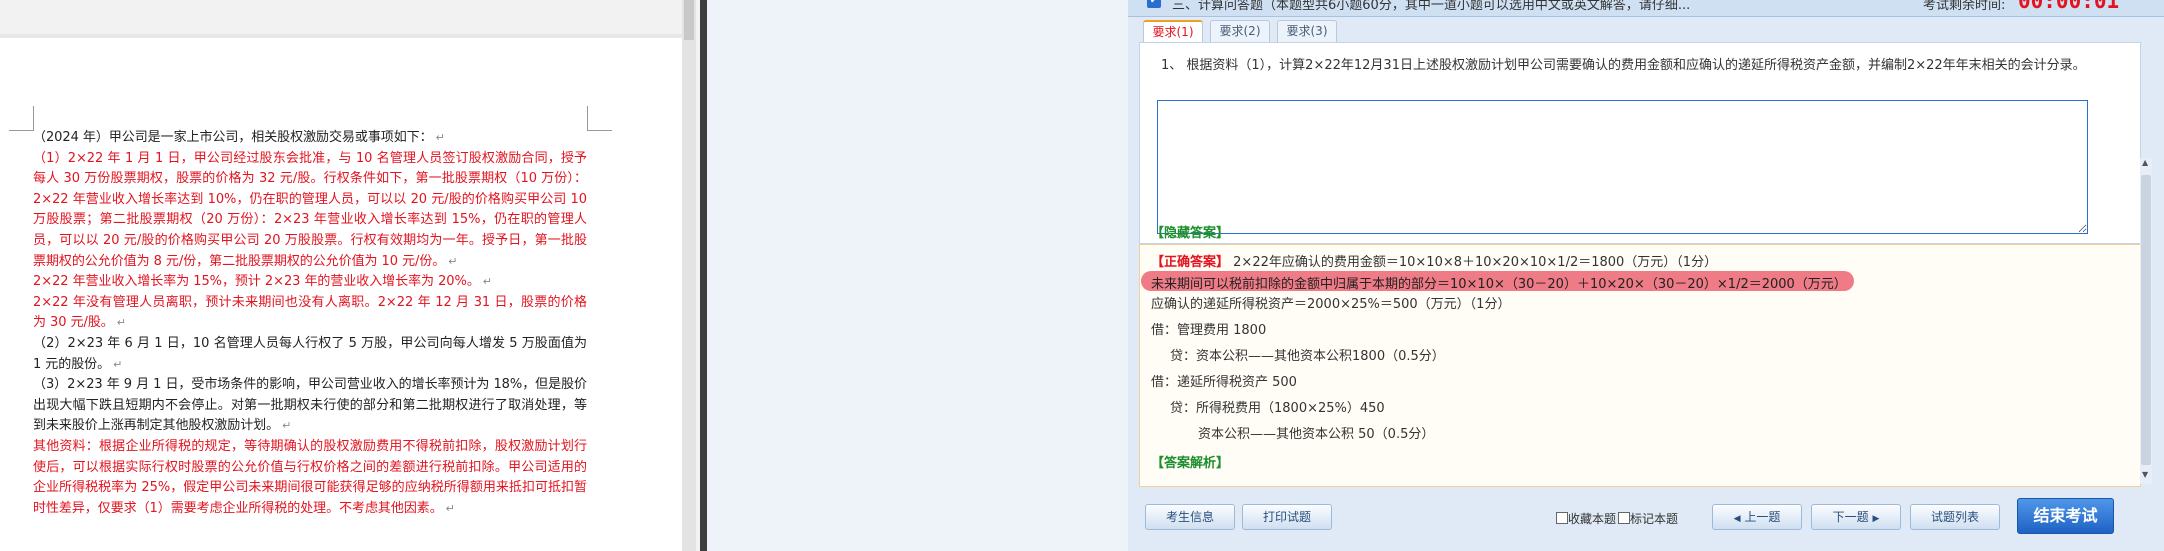  What do you see at coordinates (341, 36) in the screenshot?
I see `page-top-strip` at bounding box center [341, 36].